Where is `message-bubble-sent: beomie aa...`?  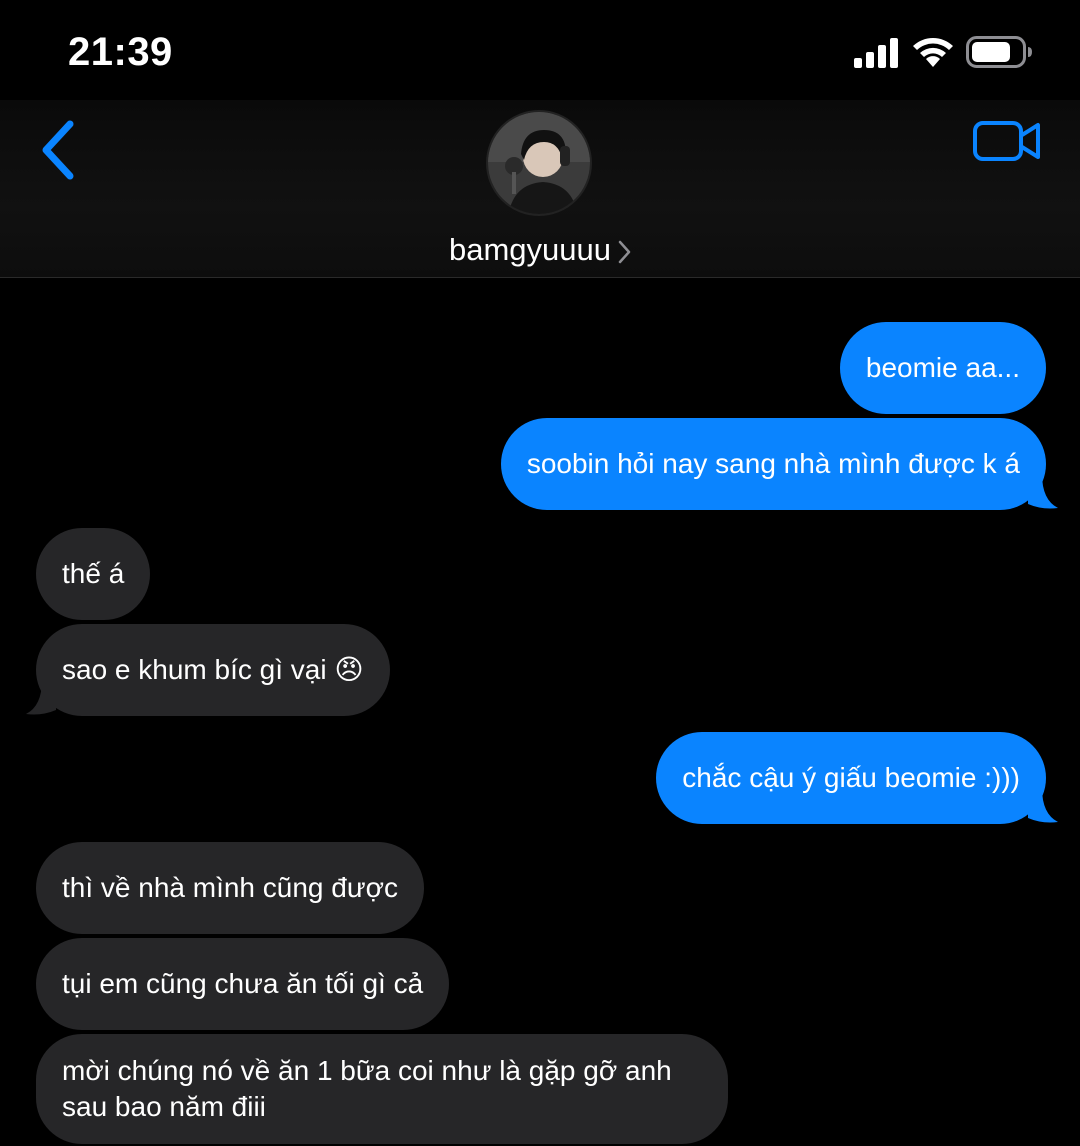
message-bubble-sent: beomie aa... is located at coordinates (942, 368).